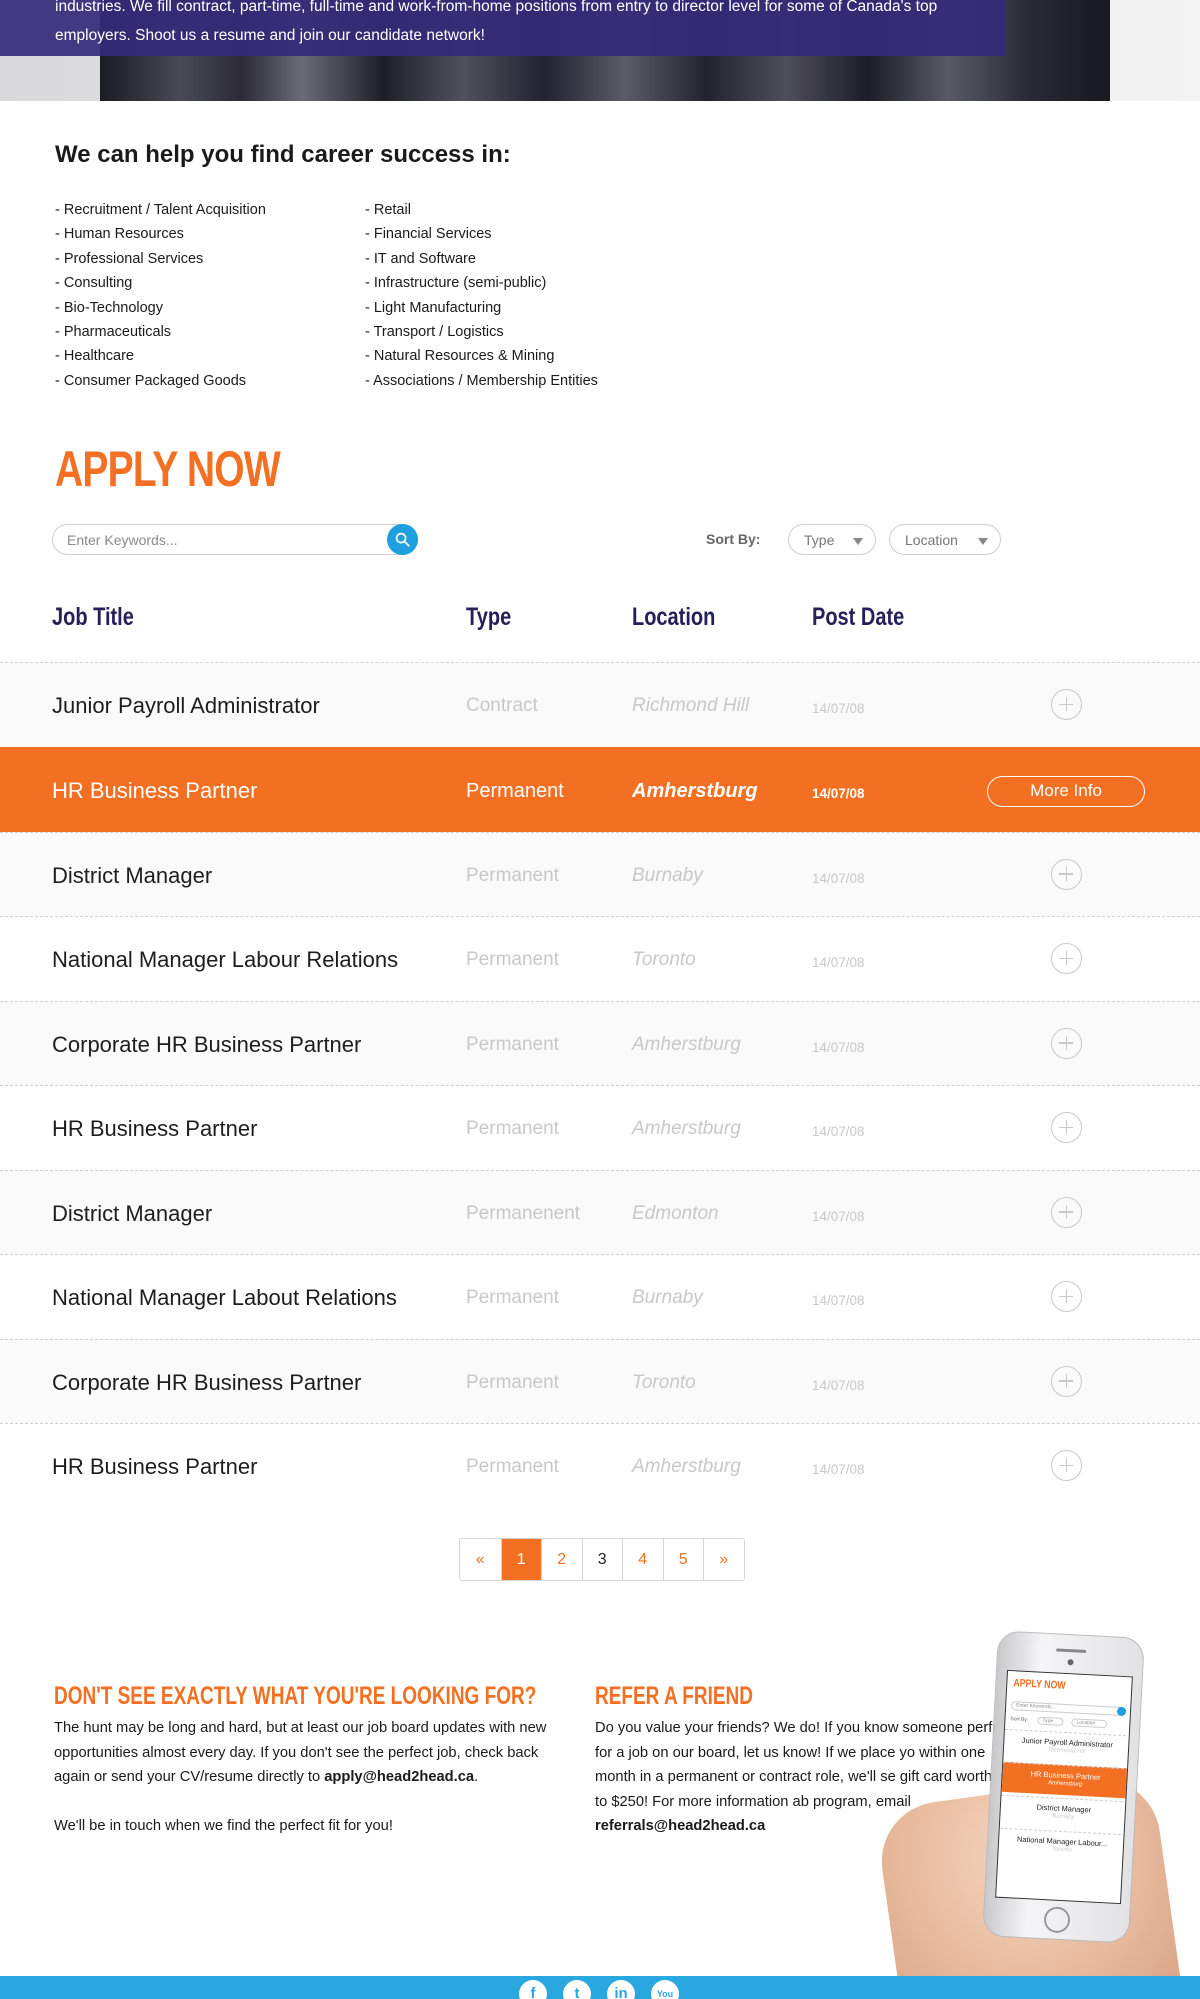  I want to click on industry-item: - IT and Software, so click(420, 258).